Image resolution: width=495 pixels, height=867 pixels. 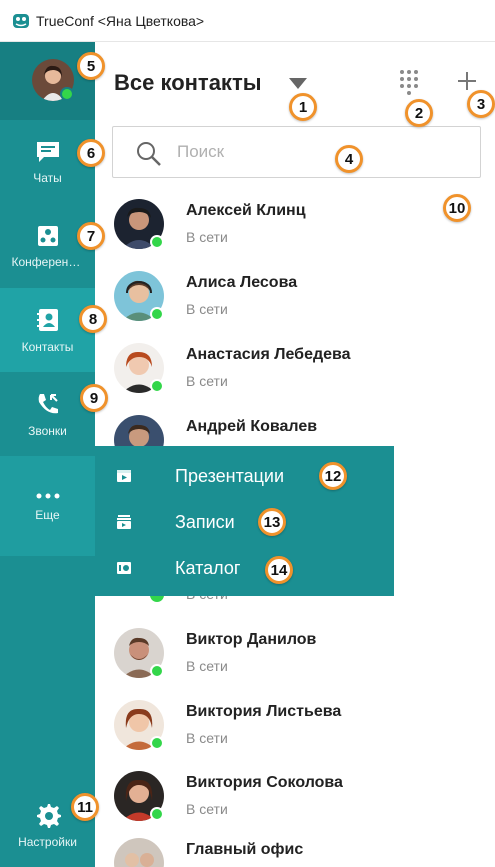 What do you see at coordinates (149, 154) in the screenshot?
I see `search-icon` at bounding box center [149, 154].